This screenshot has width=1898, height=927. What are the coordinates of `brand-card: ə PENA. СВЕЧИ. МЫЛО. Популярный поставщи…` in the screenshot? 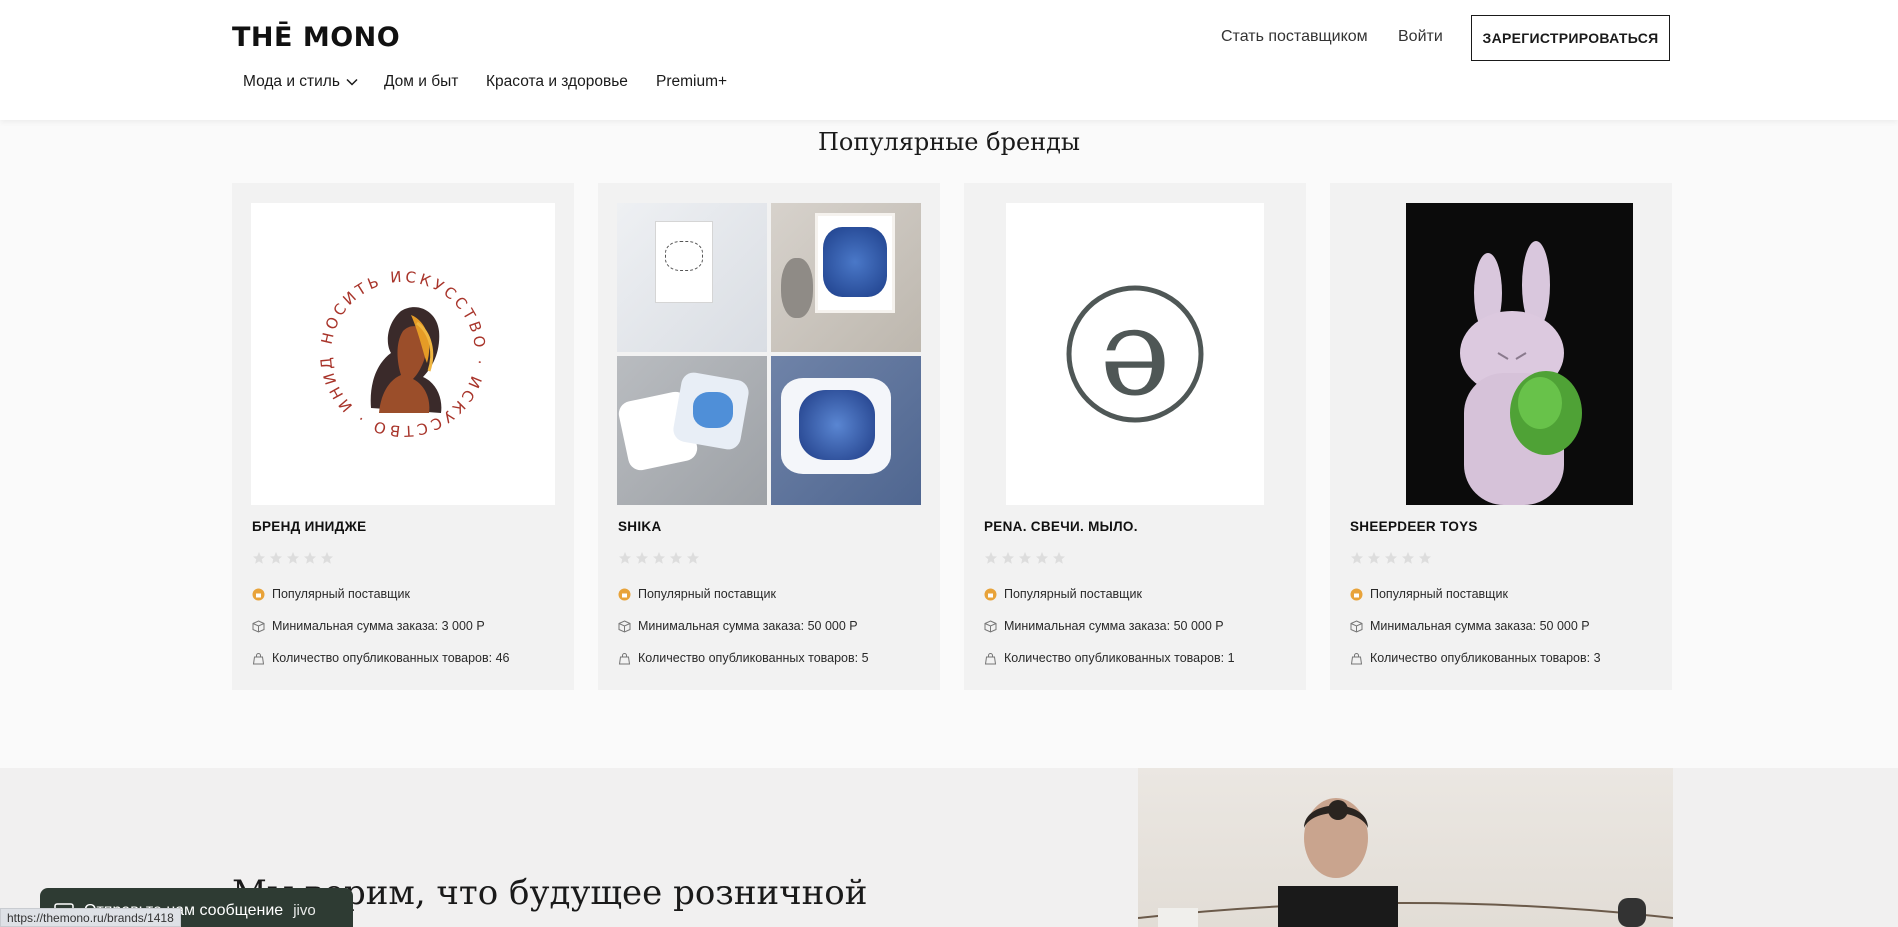 It's located at (1135, 436).